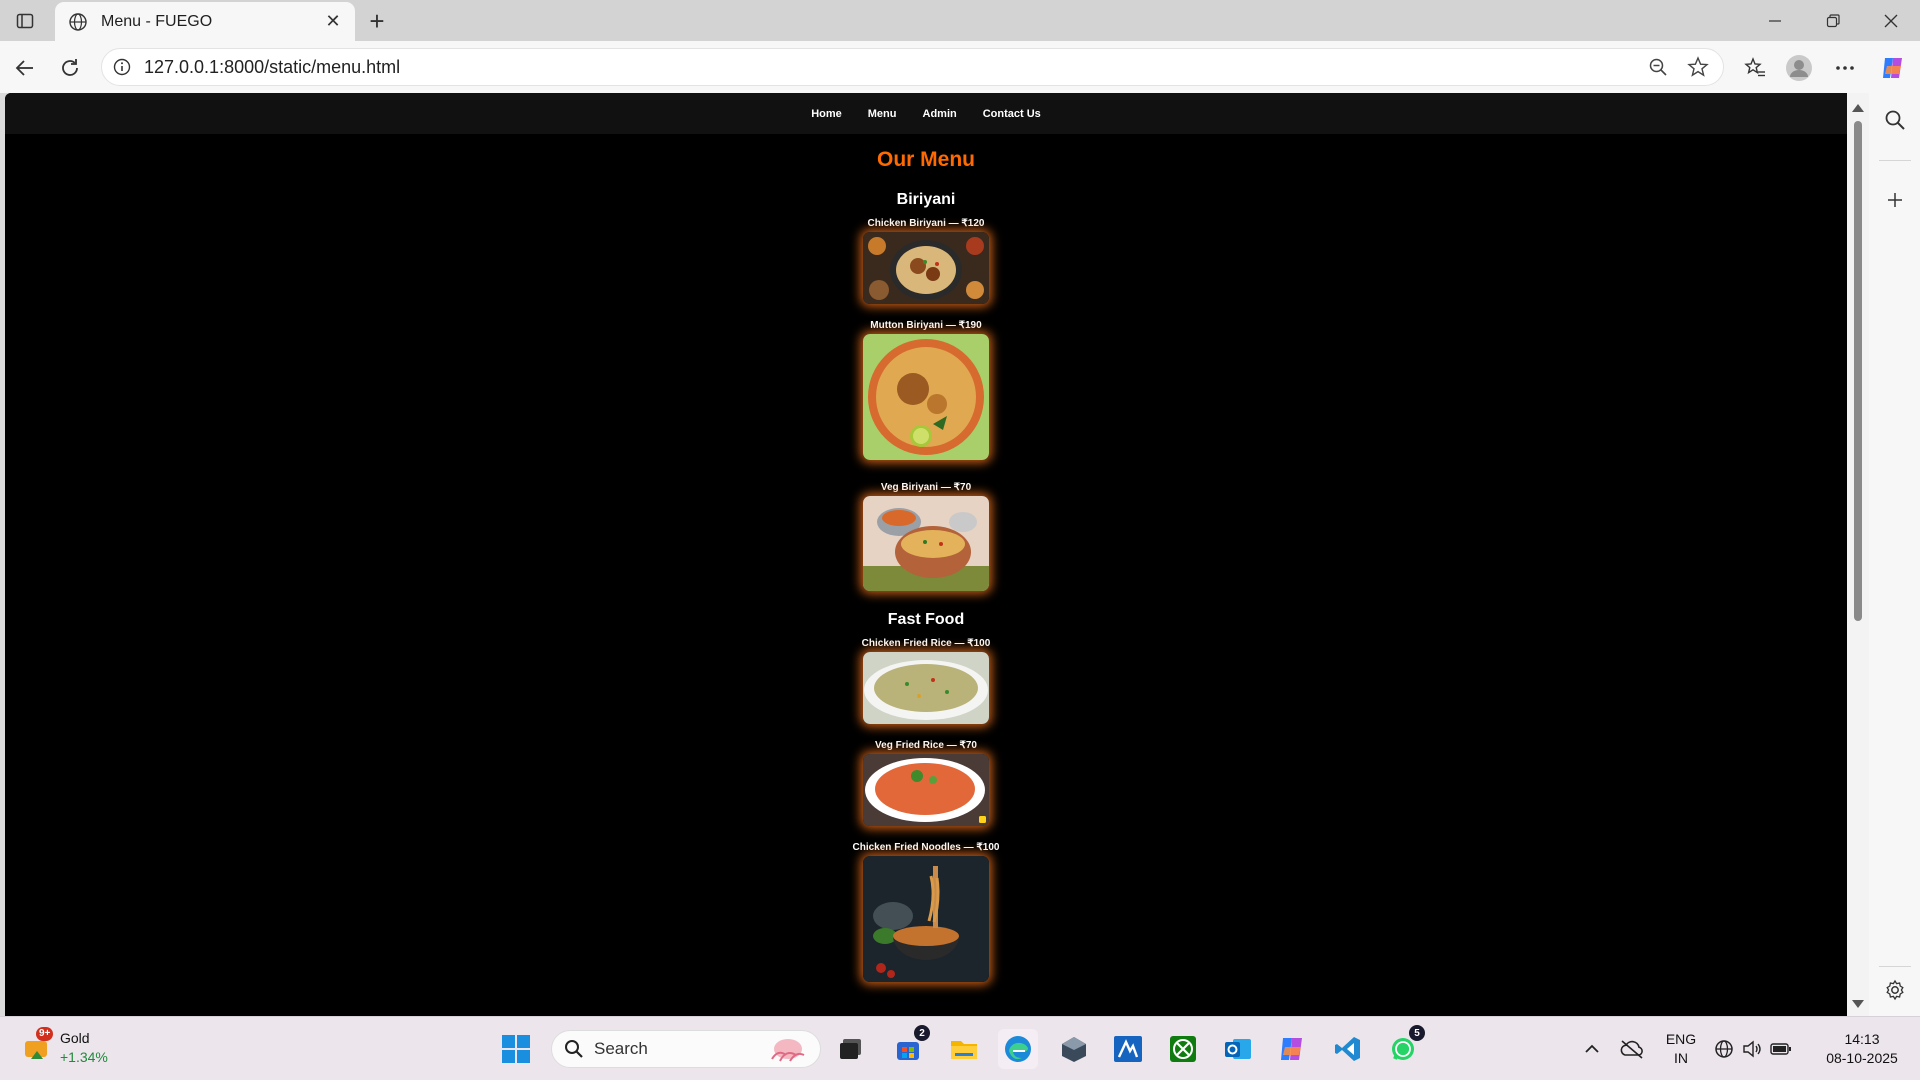 The image size is (1920, 1080). I want to click on language-indicator: ENG IN, so click(1681, 1049).